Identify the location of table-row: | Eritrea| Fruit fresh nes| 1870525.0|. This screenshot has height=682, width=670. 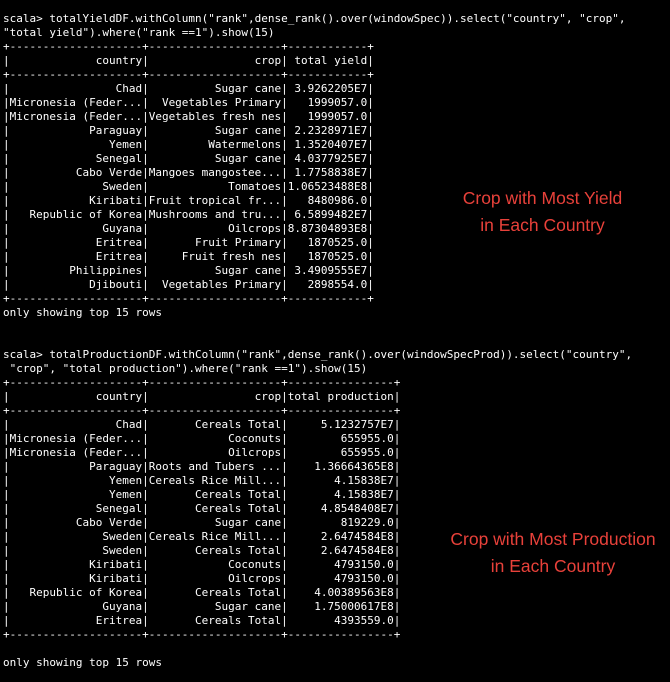
(188, 256).